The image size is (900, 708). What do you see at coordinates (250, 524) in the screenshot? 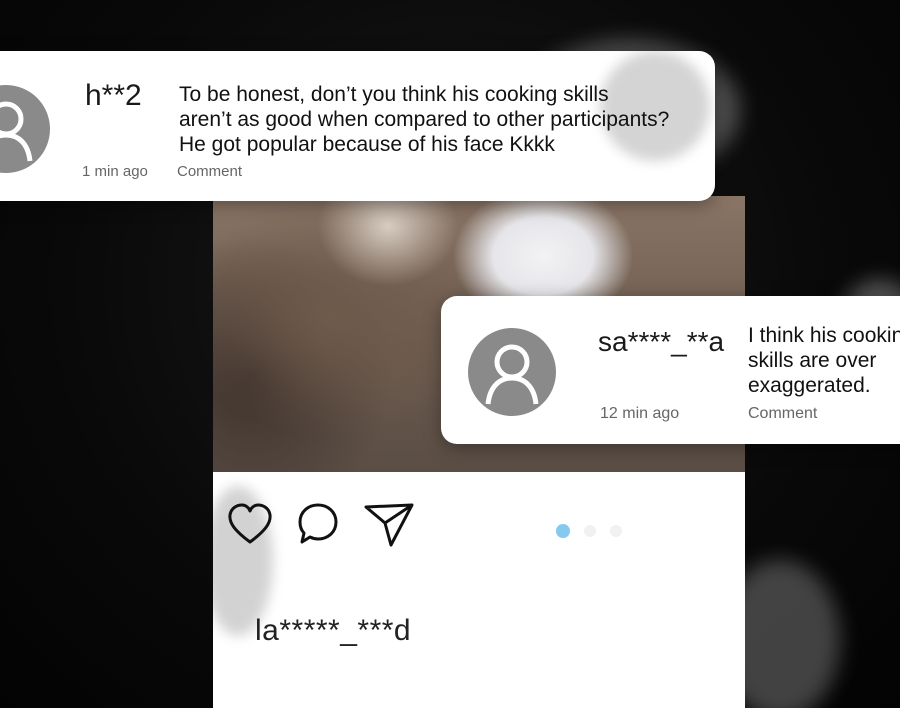
I see `heart-icon` at bounding box center [250, 524].